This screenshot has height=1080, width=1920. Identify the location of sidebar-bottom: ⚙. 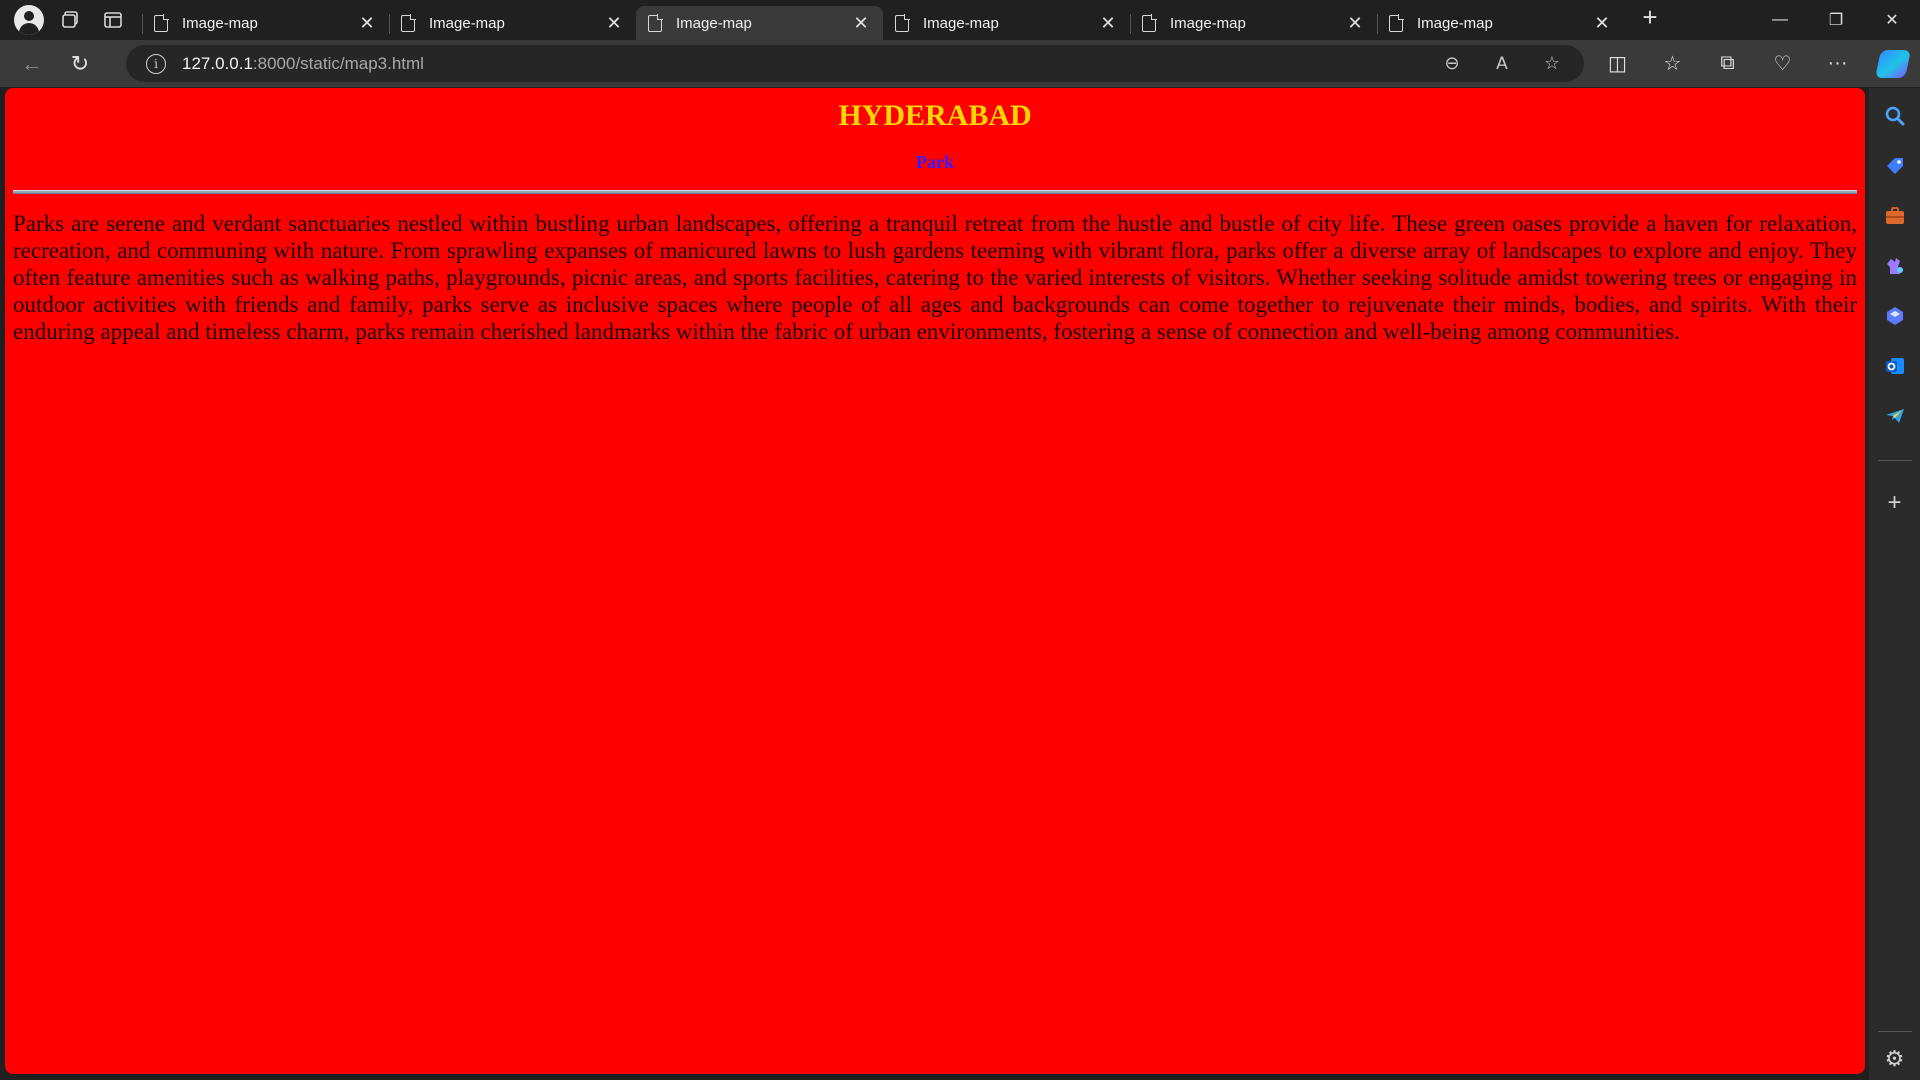
(1894, 1051).